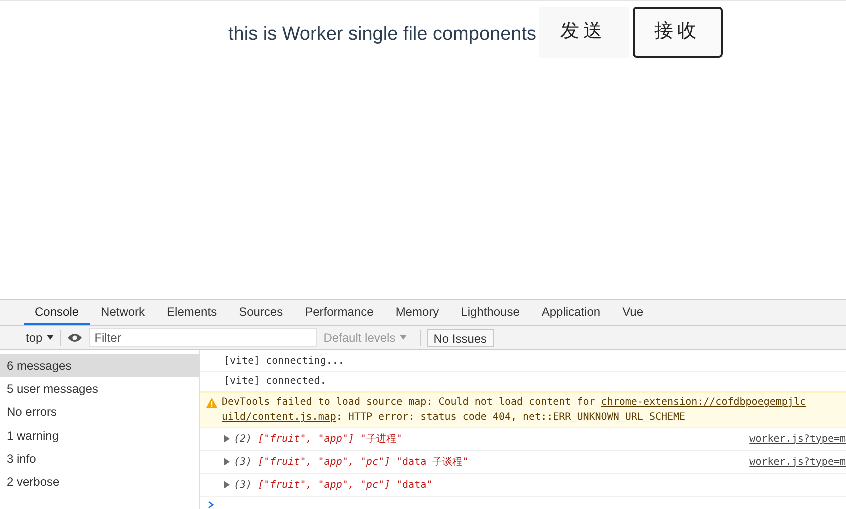  Describe the element at coordinates (306, 439) in the screenshot. I see `console-array: ["fruit", "app"]` at that location.